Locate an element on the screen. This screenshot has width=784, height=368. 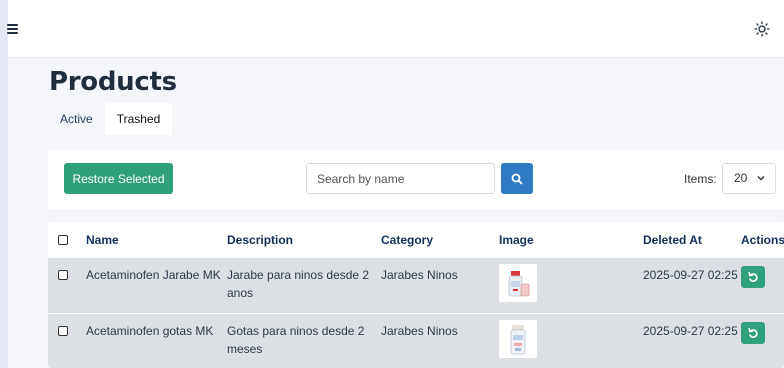
search-button is located at coordinates (517, 178).